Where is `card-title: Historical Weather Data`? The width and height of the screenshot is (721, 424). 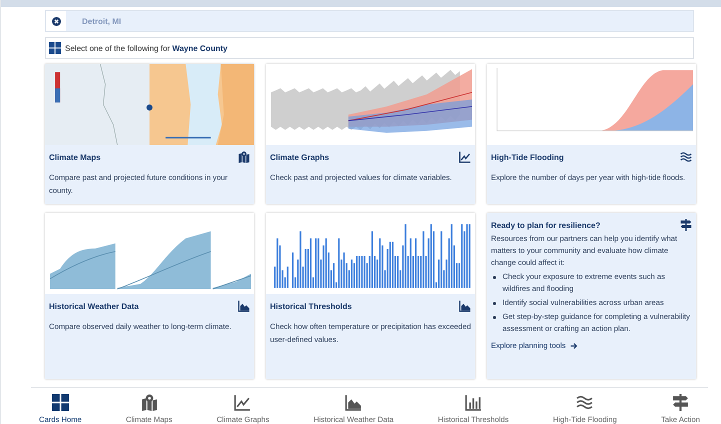
card-title: Historical Weather Data is located at coordinates (94, 306).